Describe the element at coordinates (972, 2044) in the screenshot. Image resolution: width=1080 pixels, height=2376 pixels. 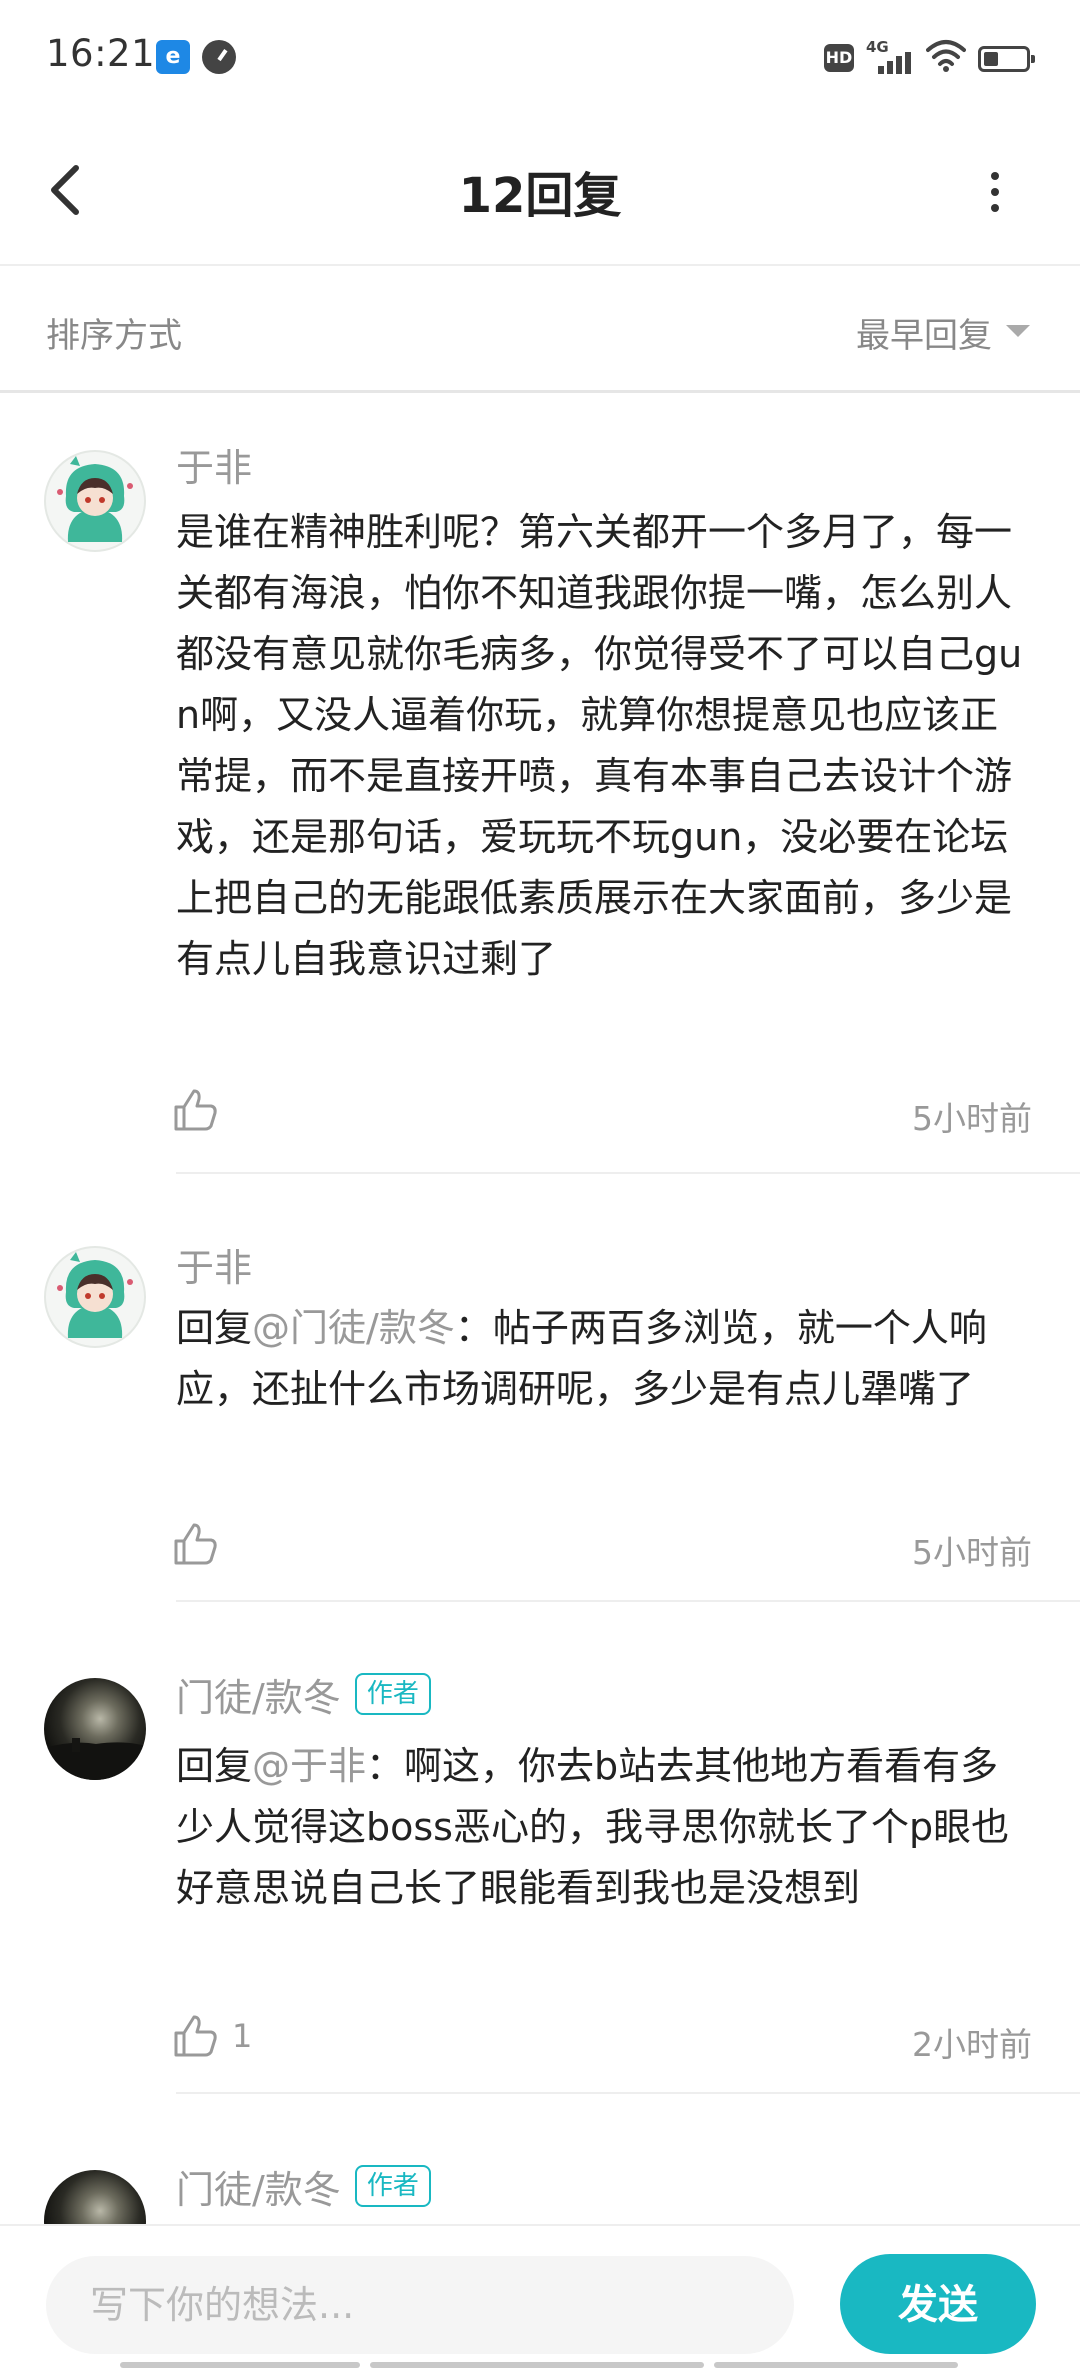
I see `comment-timestamp: 2小时前` at that location.